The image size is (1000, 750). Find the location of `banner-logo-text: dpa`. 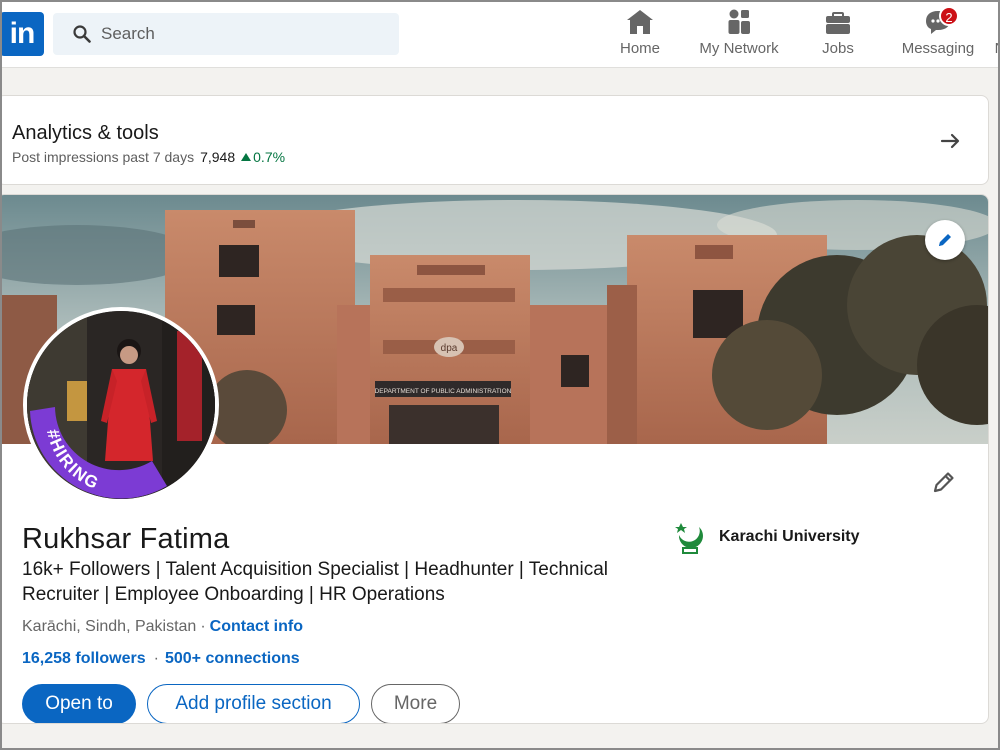

banner-logo-text: dpa is located at coordinates (449, 348).